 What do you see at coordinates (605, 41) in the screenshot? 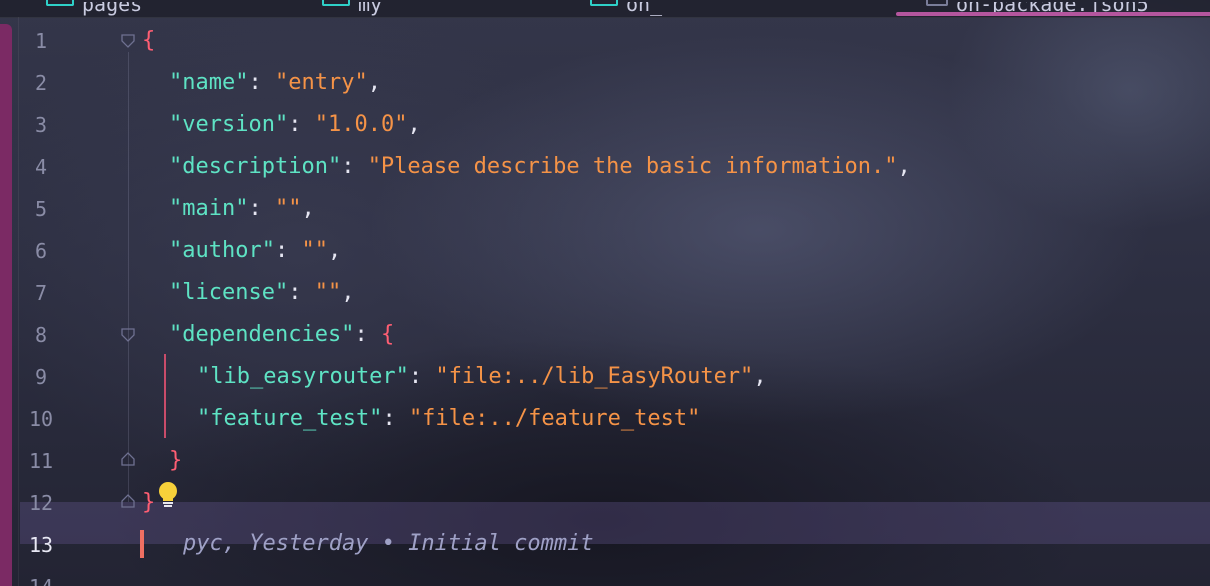
I see `code-line: 1 {` at bounding box center [605, 41].